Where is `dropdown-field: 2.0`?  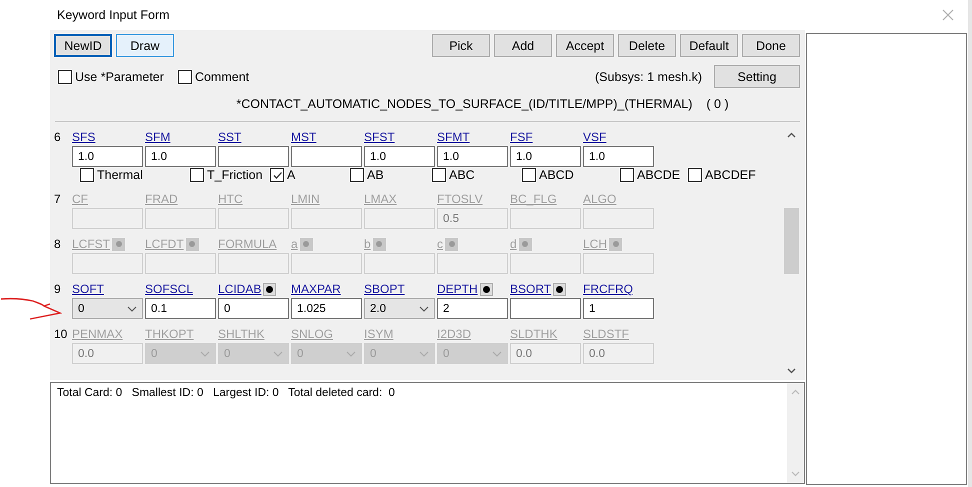 dropdown-field: 2.0 is located at coordinates (399, 308).